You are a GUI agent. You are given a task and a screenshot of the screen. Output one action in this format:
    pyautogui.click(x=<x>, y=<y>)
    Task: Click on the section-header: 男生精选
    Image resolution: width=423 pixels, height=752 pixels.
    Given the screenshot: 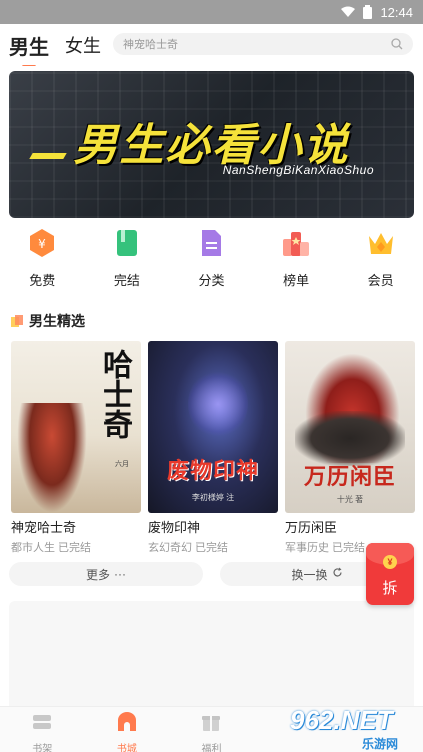 What is the action you would take?
    pyautogui.click(x=48, y=321)
    